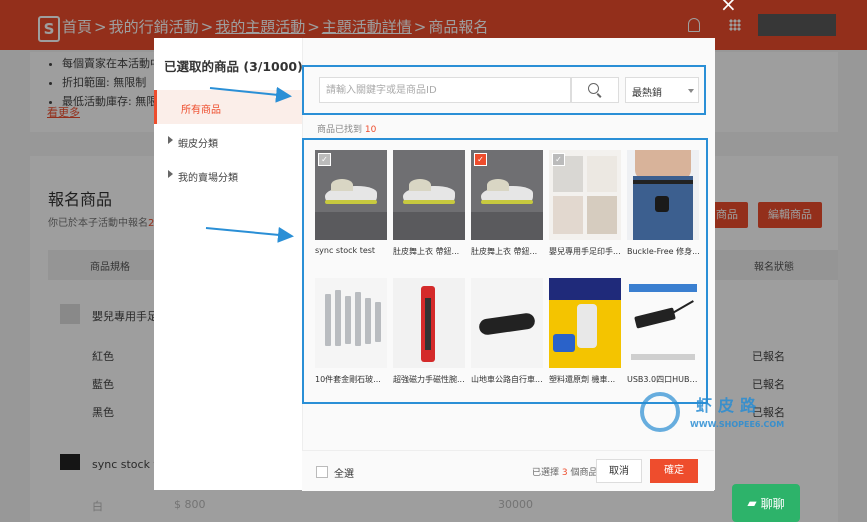 The width and height of the screenshot is (867, 522). I want to click on watermark-url: WWW.SHOPEE6.COM, so click(737, 424).